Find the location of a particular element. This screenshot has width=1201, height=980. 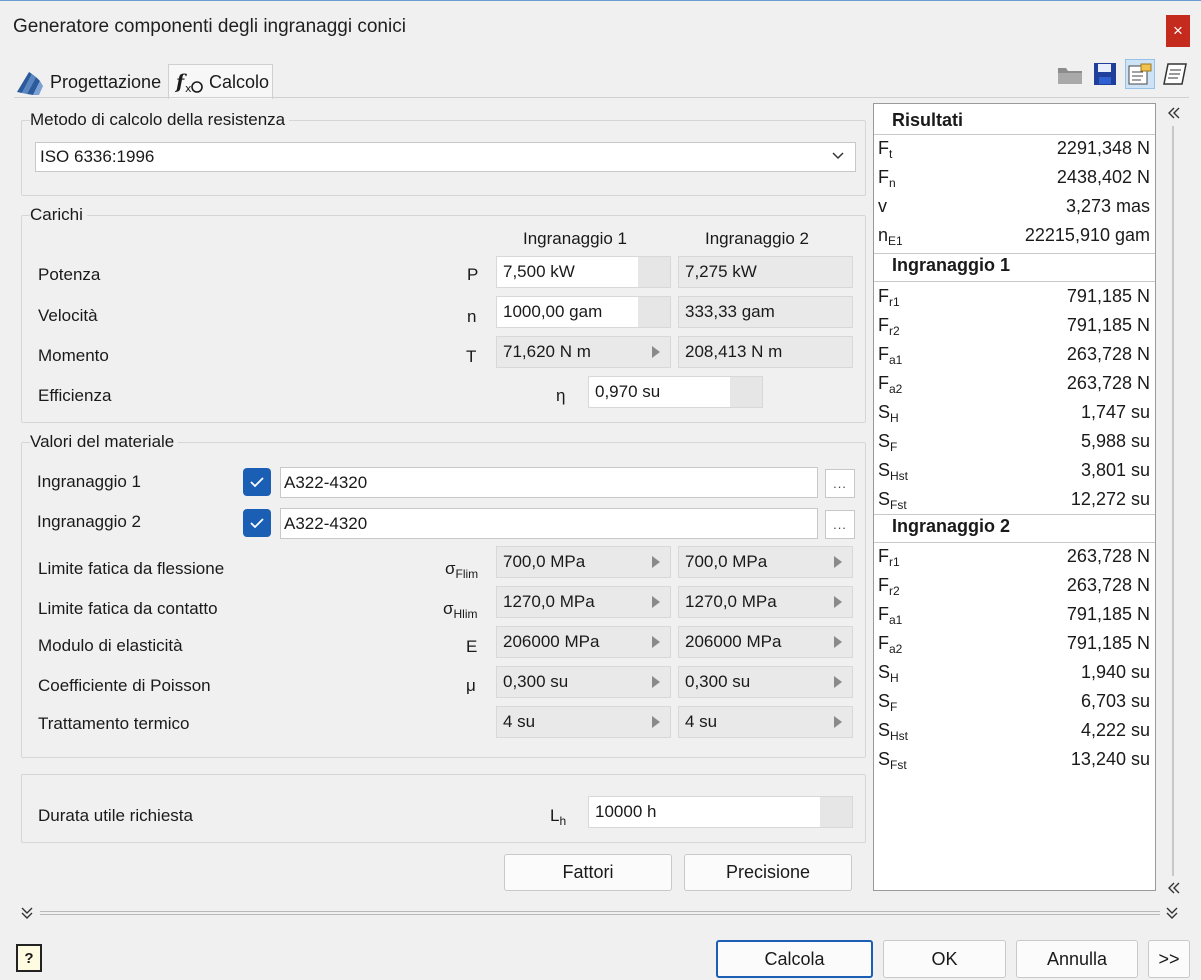

close-button: × is located at coordinates (1178, 31).